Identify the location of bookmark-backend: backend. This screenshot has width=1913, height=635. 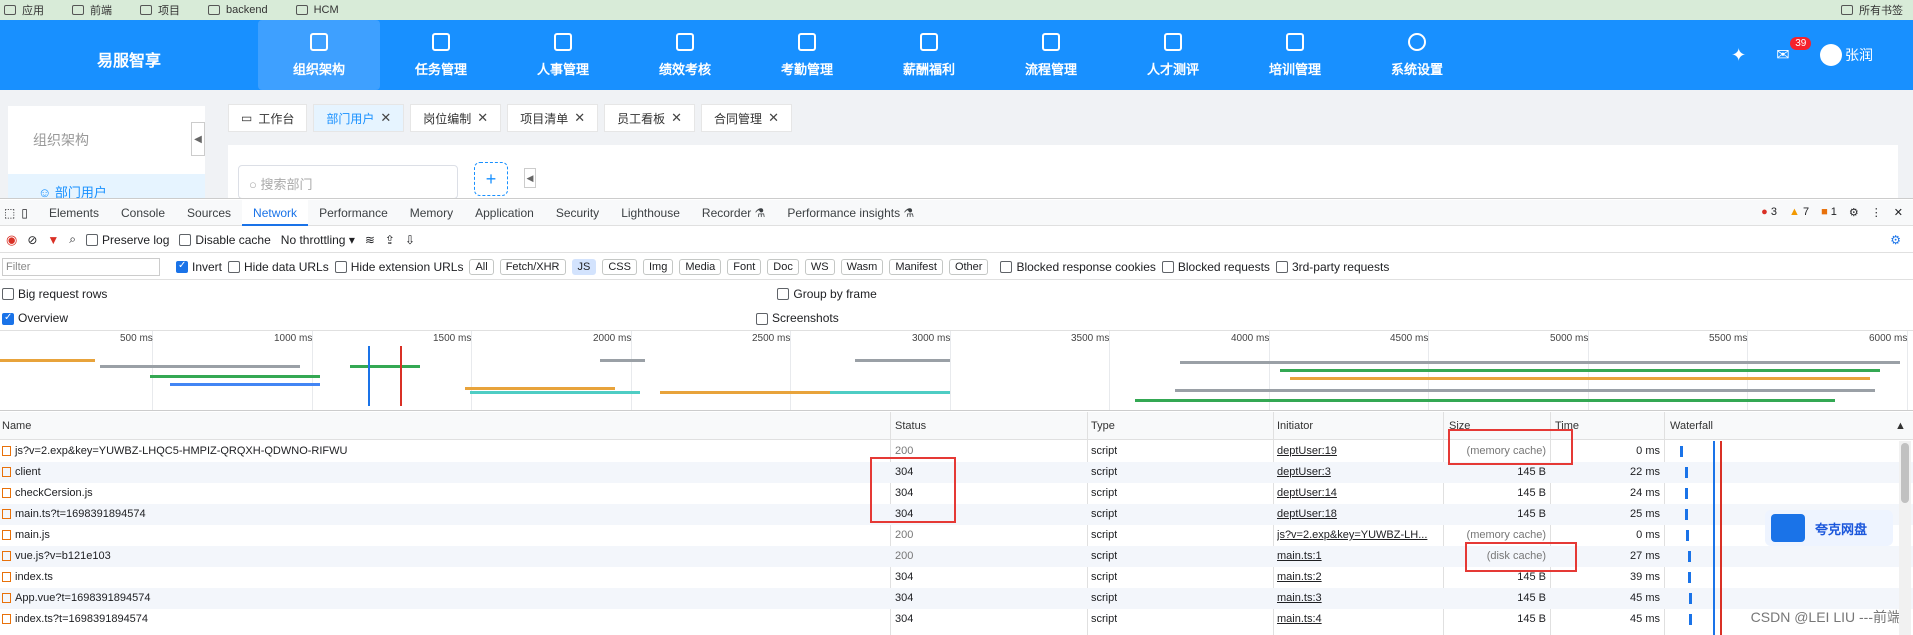
(238, 10).